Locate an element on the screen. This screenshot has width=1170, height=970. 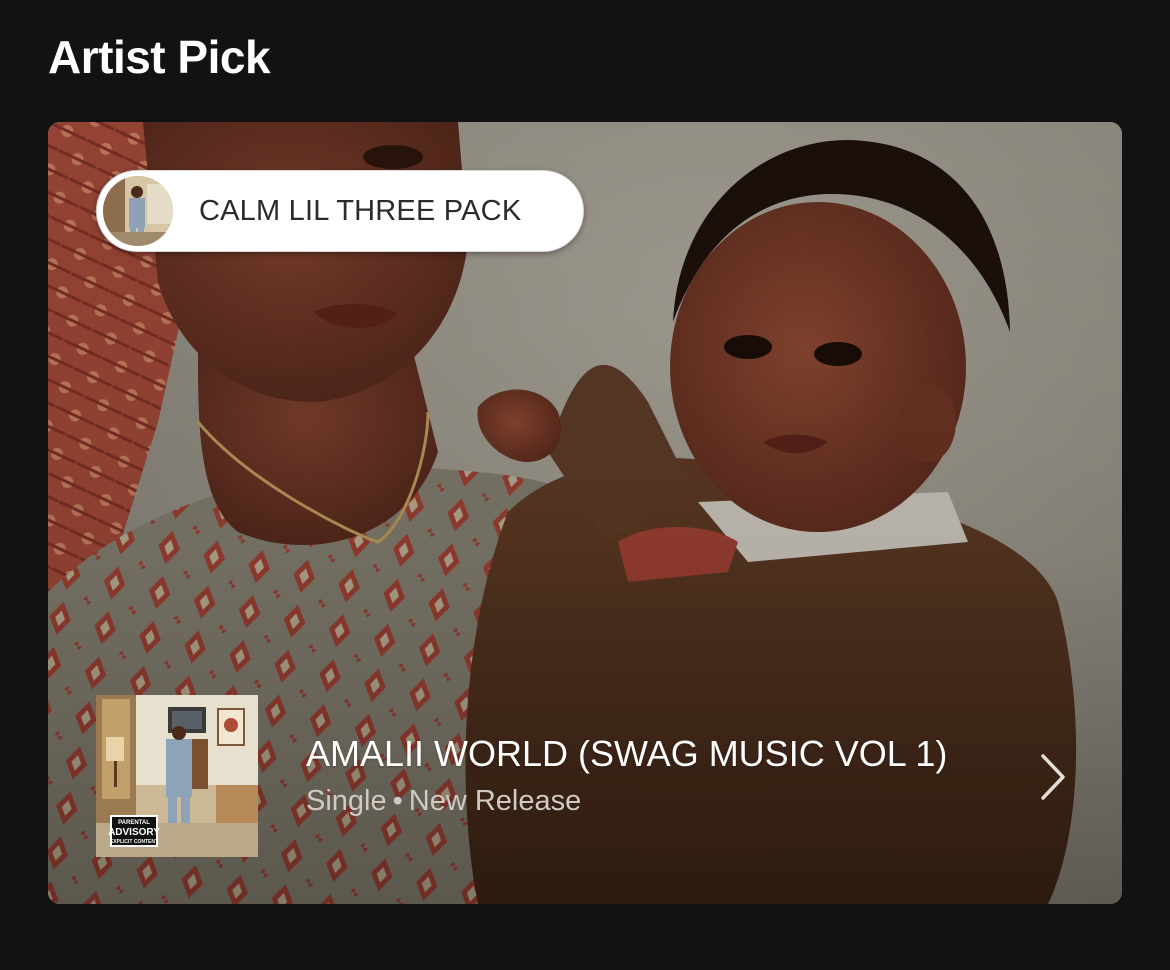
release-type: Single is located at coordinates (346, 801).